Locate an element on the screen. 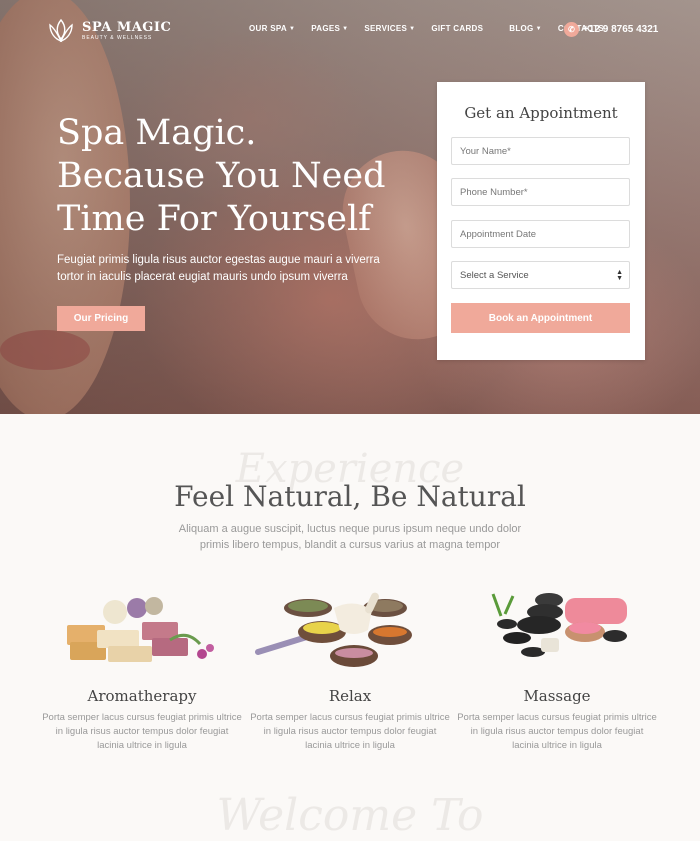 This screenshot has width=700, height=841. phone-icon: ✆ is located at coordinates (571, 29).